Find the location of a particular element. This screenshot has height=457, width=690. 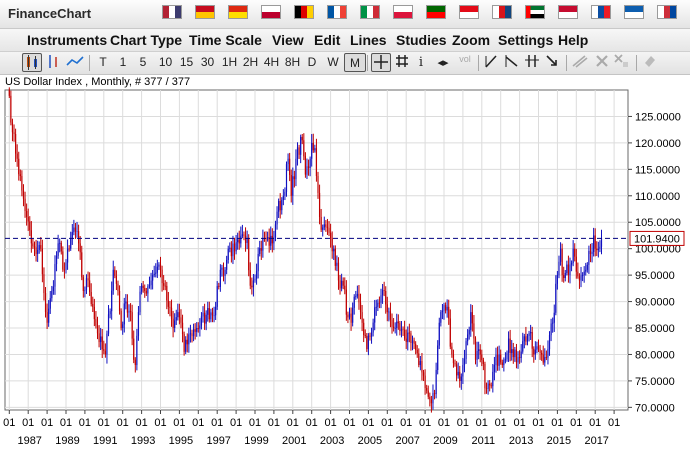

last-price-label: 101.9400 is located at coordinates (657, 239).